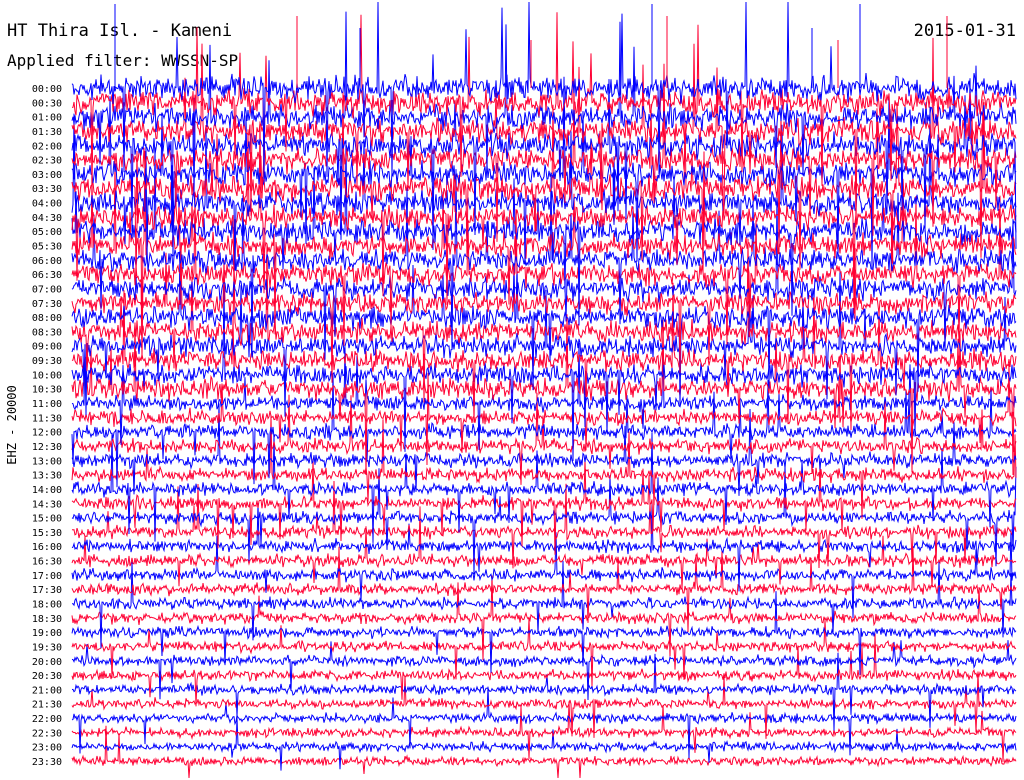 This screenshot has height=780, width=1024. What do you see at coordinates (47, 118) in the screenshot?
I see `row-time-label: 01:00` at bounding box center [47, 118].